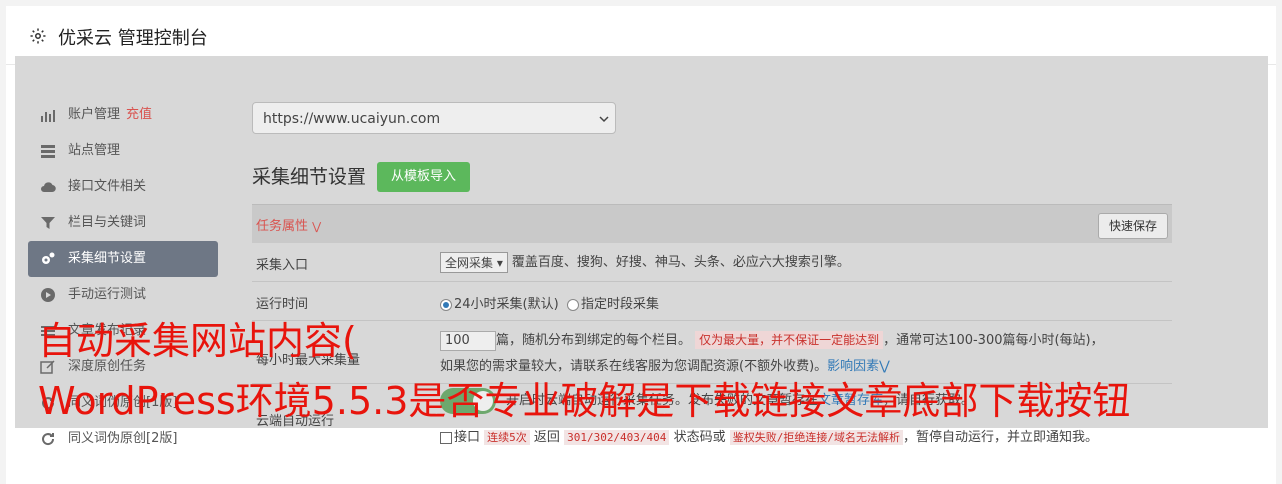 Image resolution: width=1282 pixels, height=484 pixels. I want to click on task-properties-toggle: 任务属性 ⋁, so click(288, 224).